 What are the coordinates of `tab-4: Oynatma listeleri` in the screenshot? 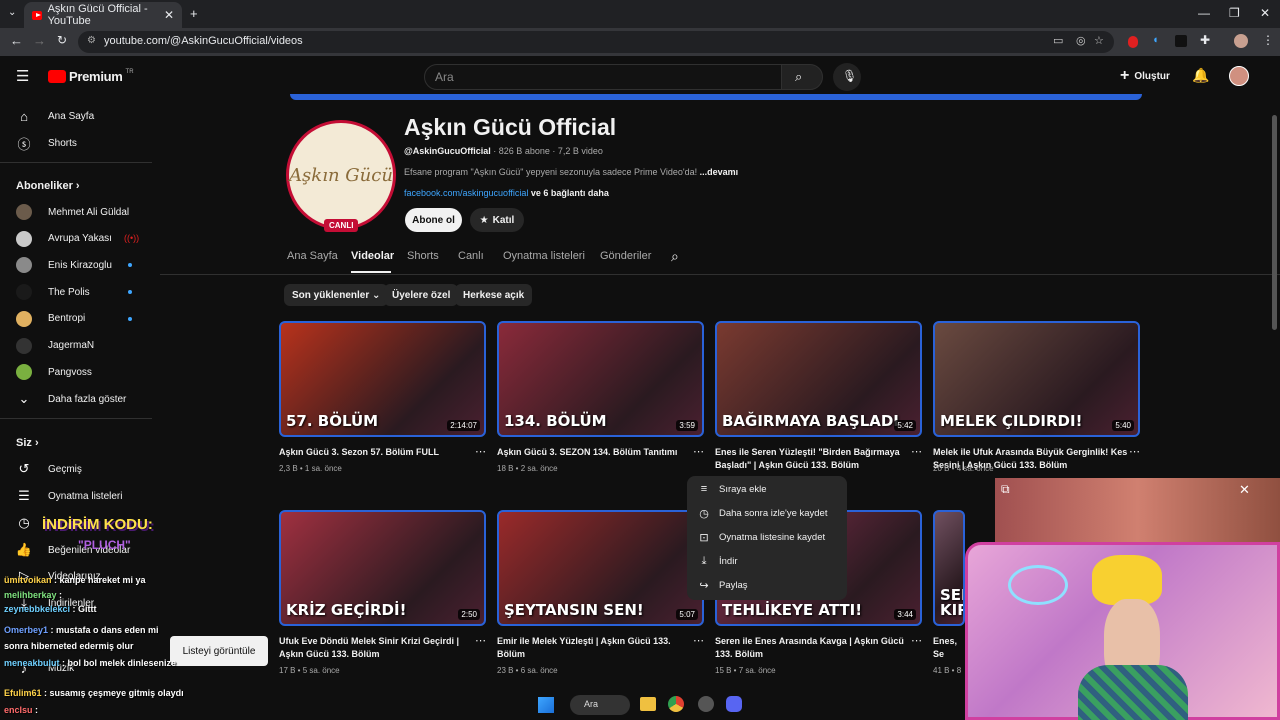 It's located at (544, 256).